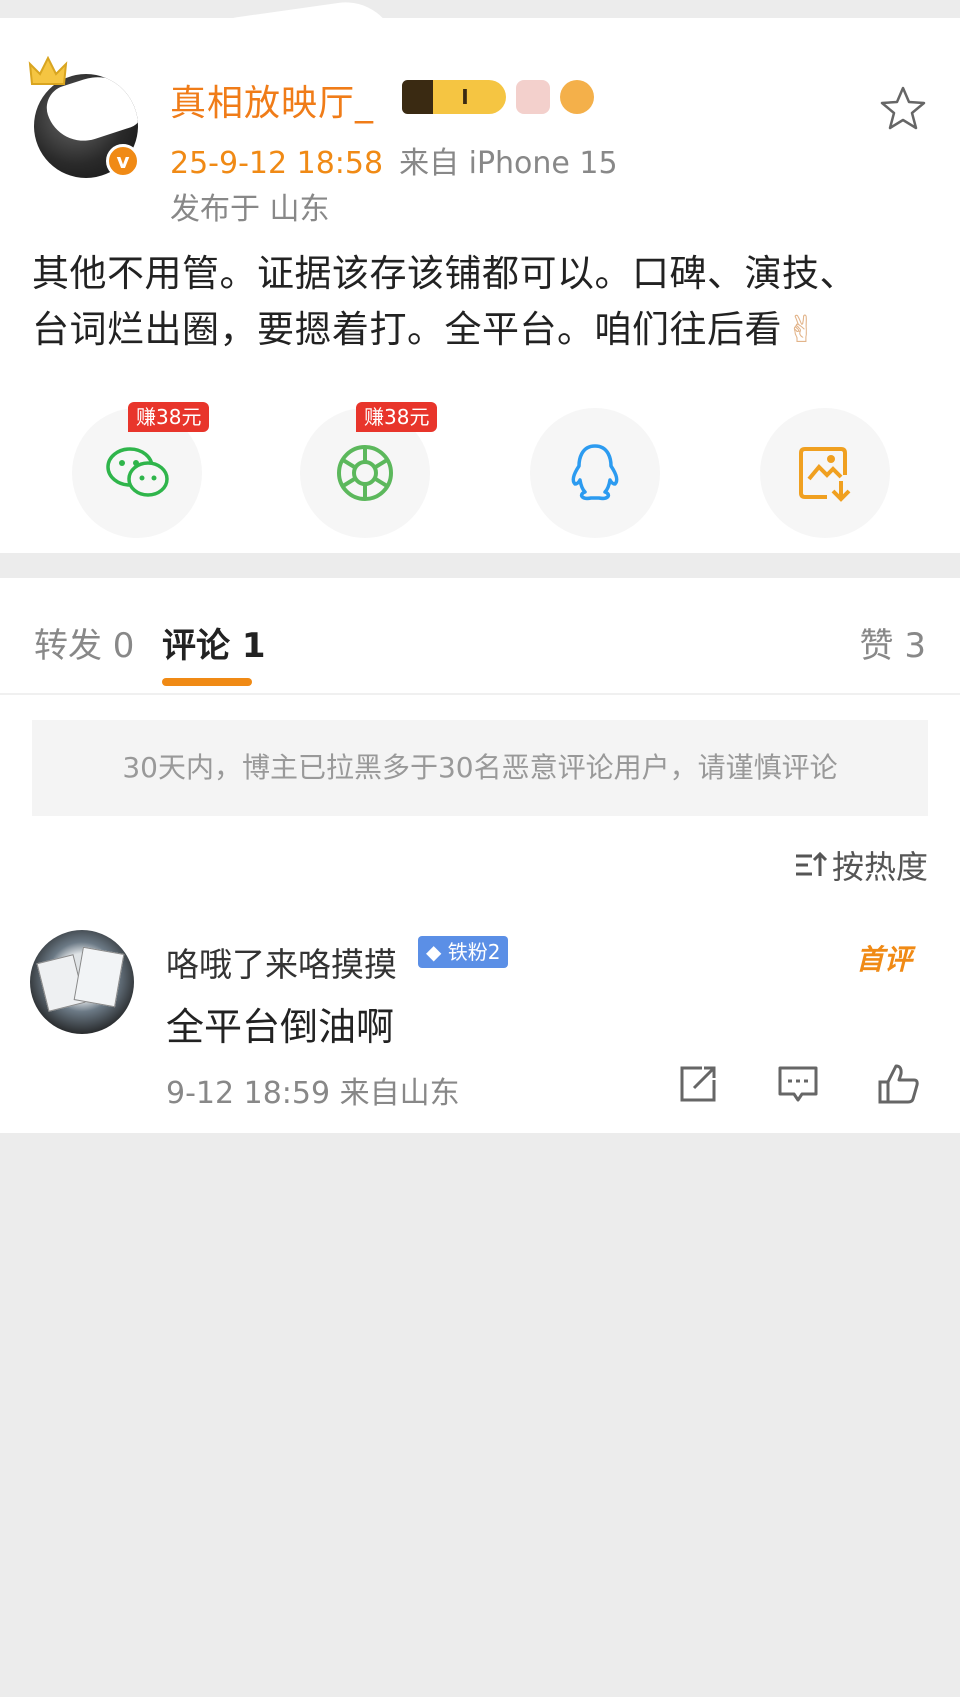 The height and width of the screenshot is (1697, 960). I want to click on first-comment-tag: 首评, so click(884, 959).